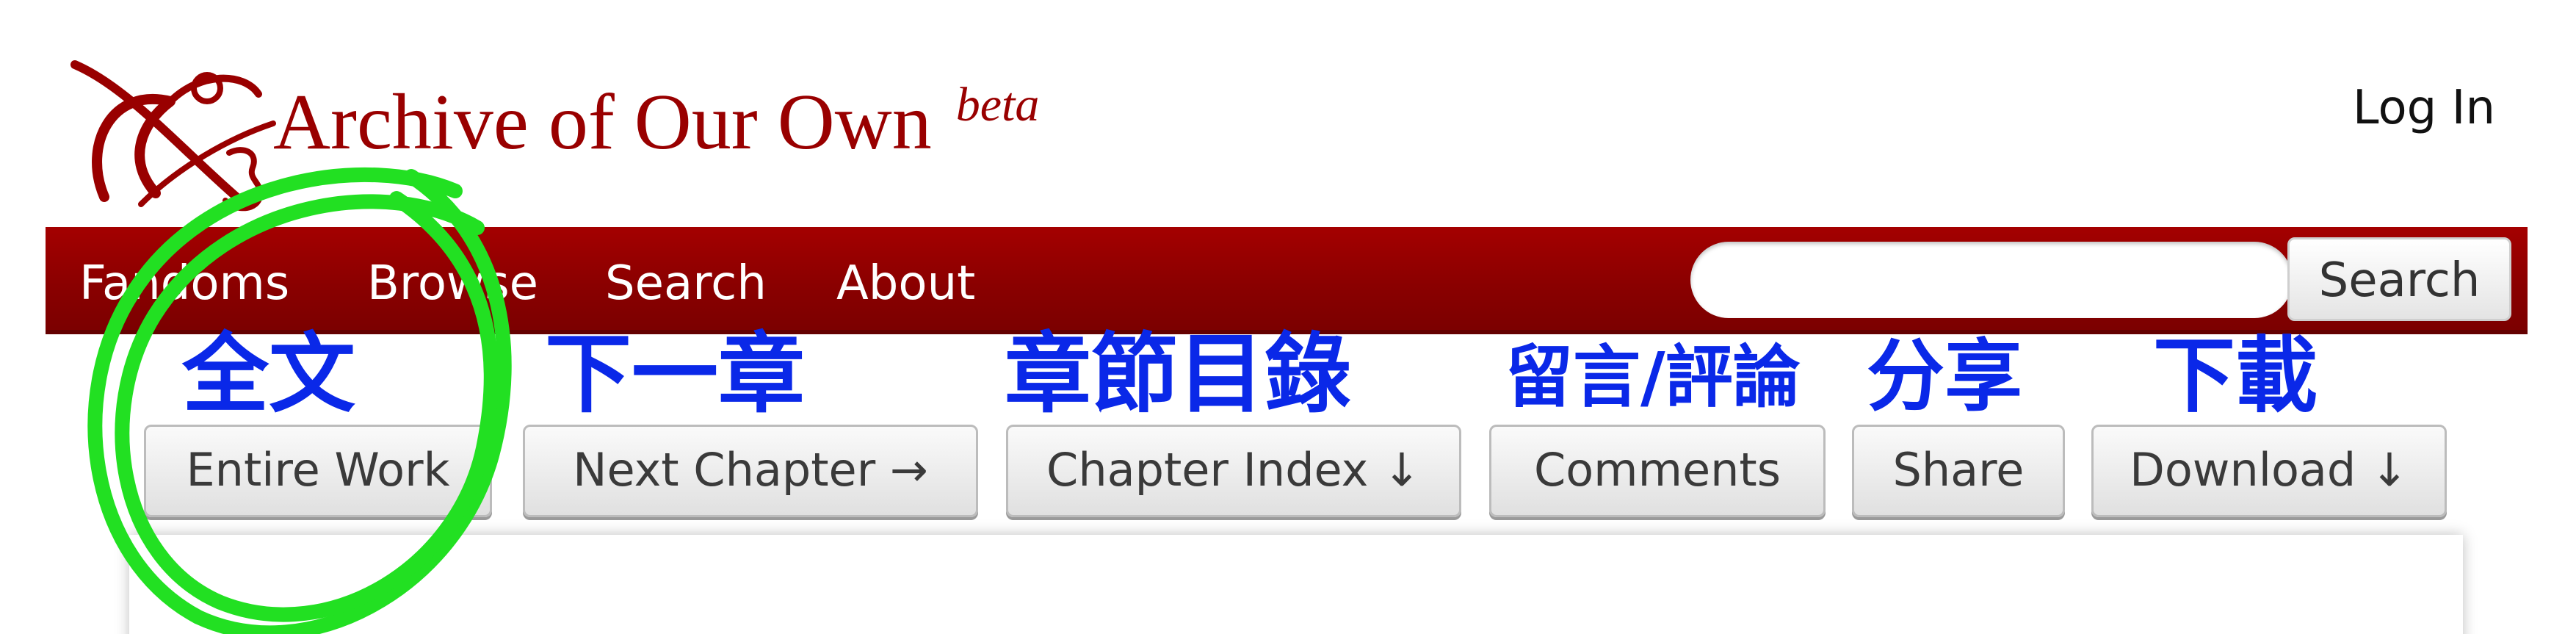 The height and width of the screenshot is (634, 2576). Describe the element at coordinates (602, 122) in the screenshot. I see `site-title-text: Archive of Our Own` at that location.